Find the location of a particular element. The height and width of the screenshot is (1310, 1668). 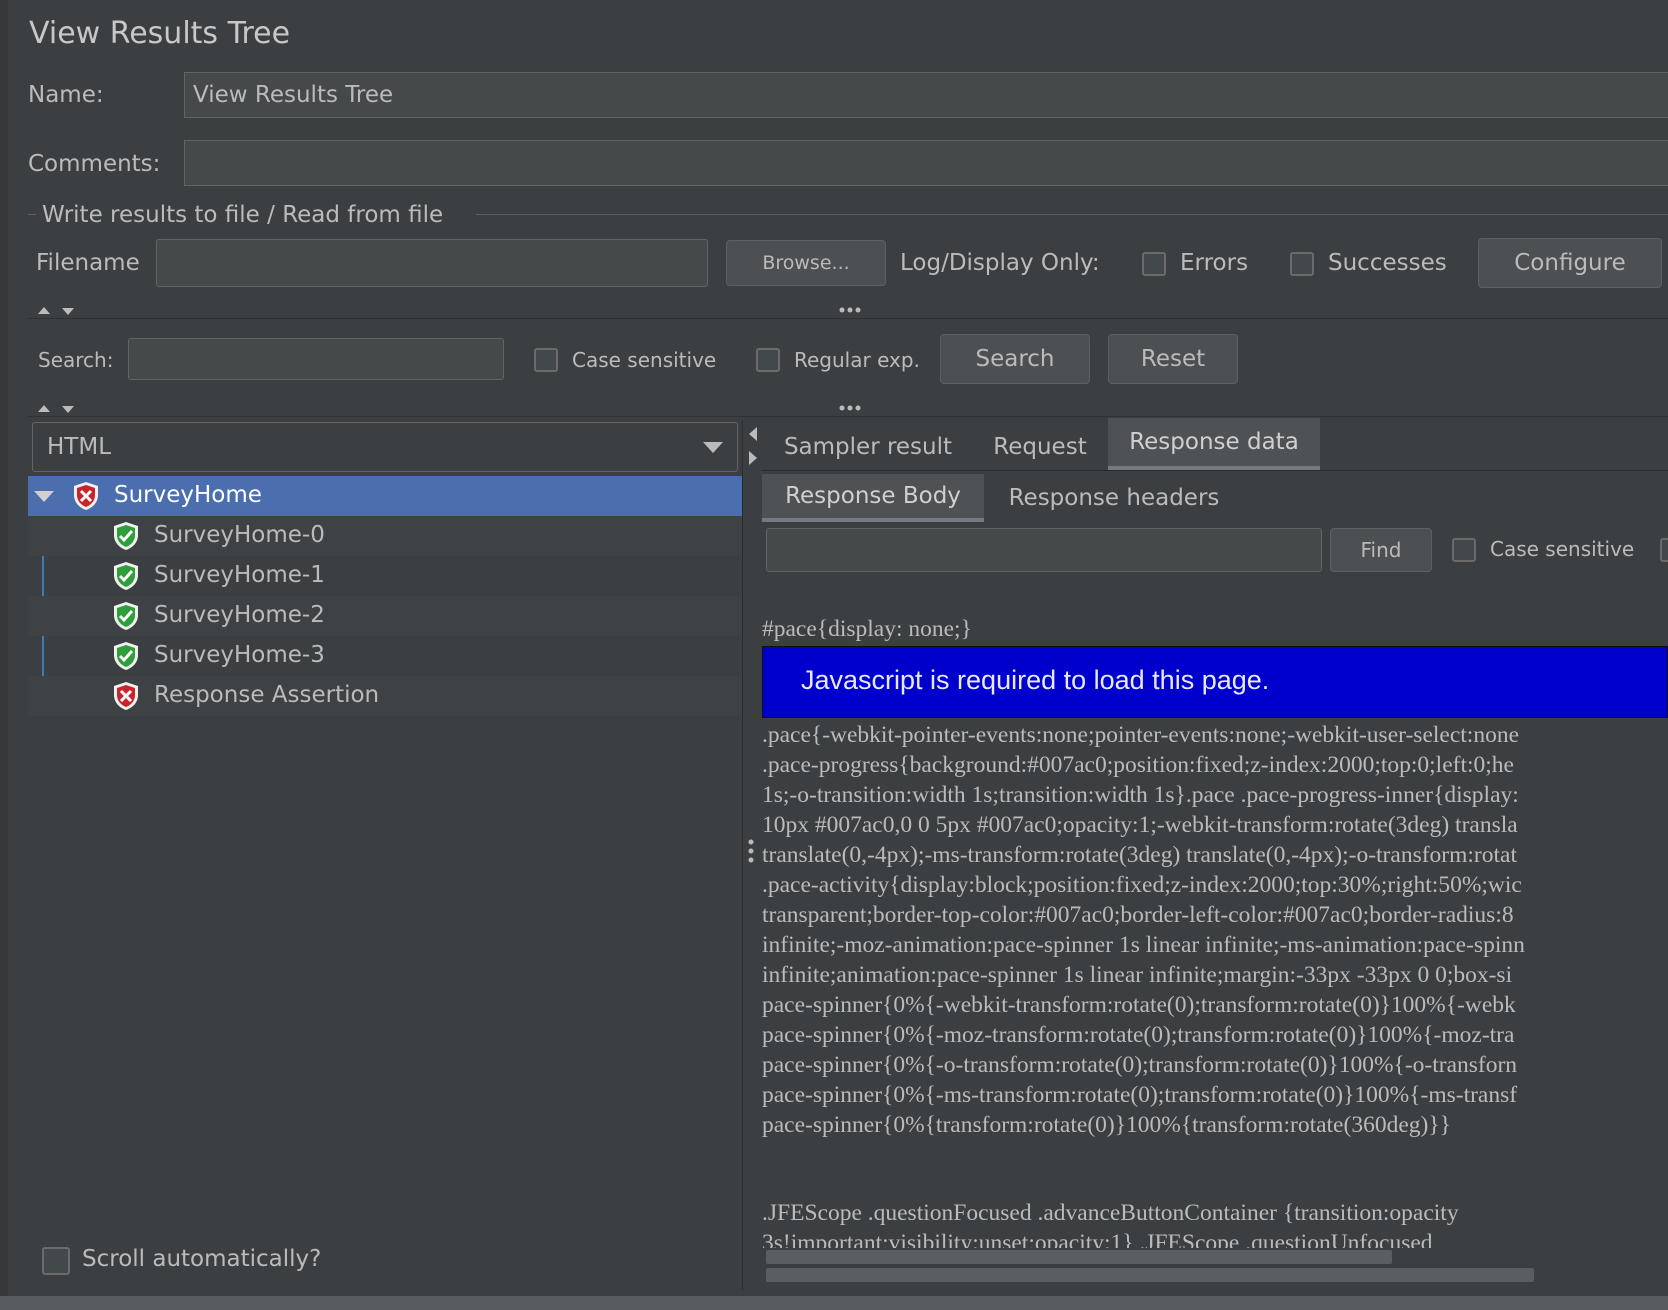

errors-checkbox is located at coordinates (1154, 264).